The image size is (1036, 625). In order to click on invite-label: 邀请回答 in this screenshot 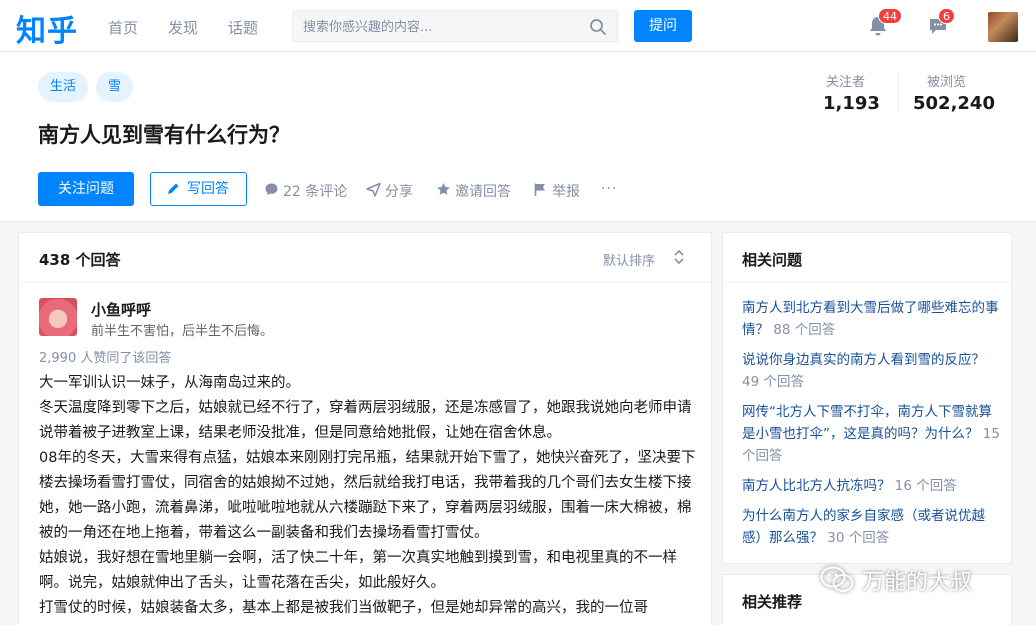, I will do `click(483, 192)`.